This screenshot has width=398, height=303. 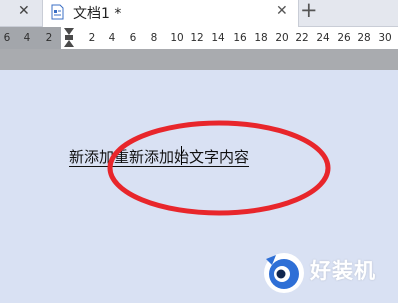 What do you see at coordinates (218, 38) in the screenshot?
I see `ruler-tick: 14` at bounding box center [218, 38].